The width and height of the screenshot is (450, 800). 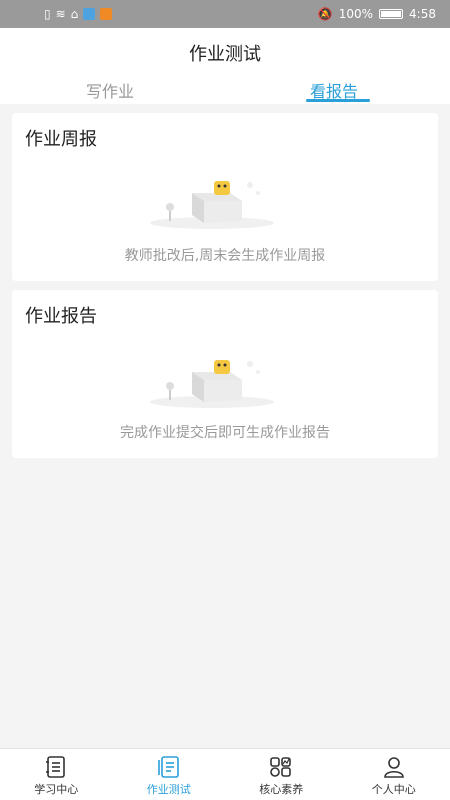 I want to click on tab-write-homework: 写作业, so click(x=110, y=90).